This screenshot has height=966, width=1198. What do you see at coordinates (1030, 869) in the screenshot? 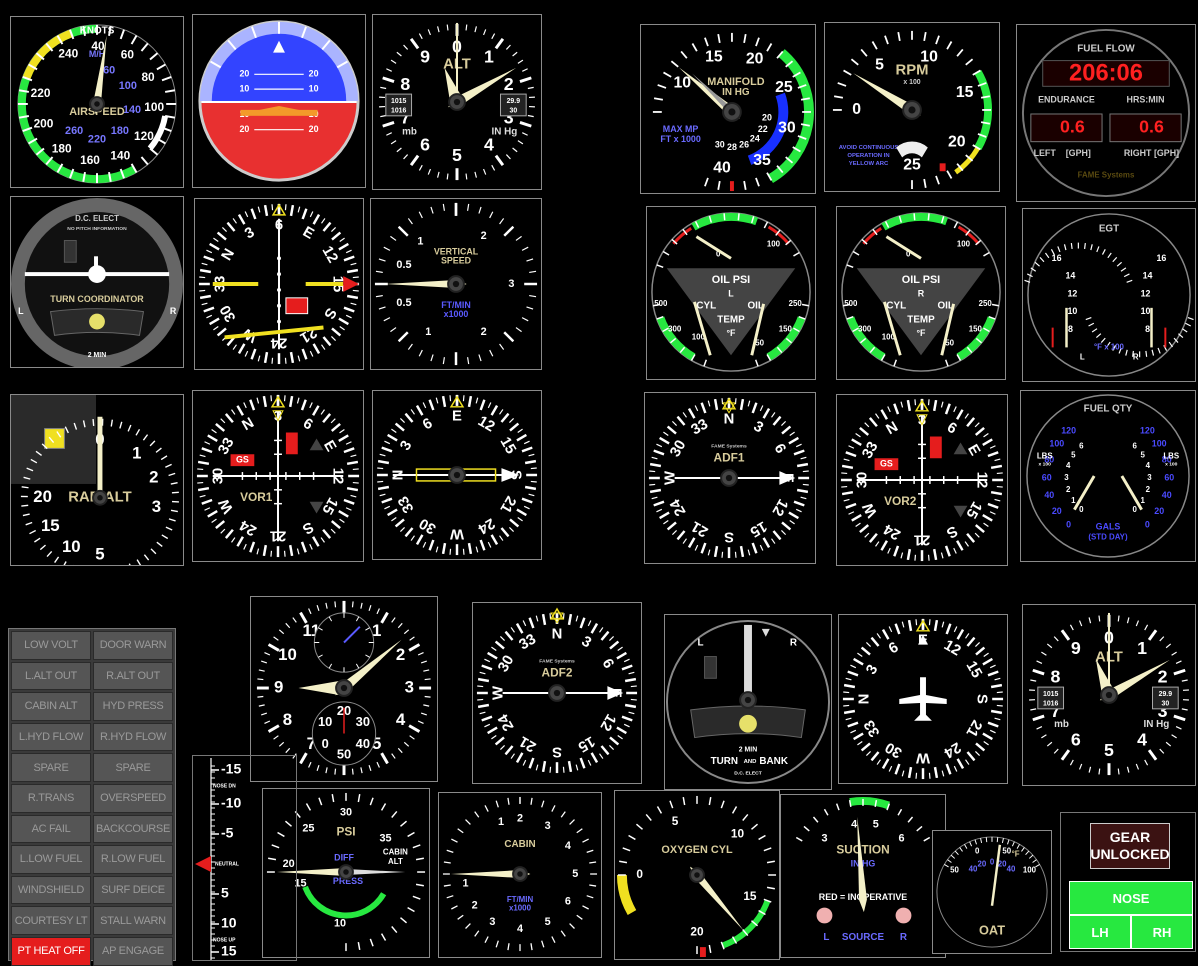
I see `oat-scale-label: 100` at bounding box center [1030, 869].